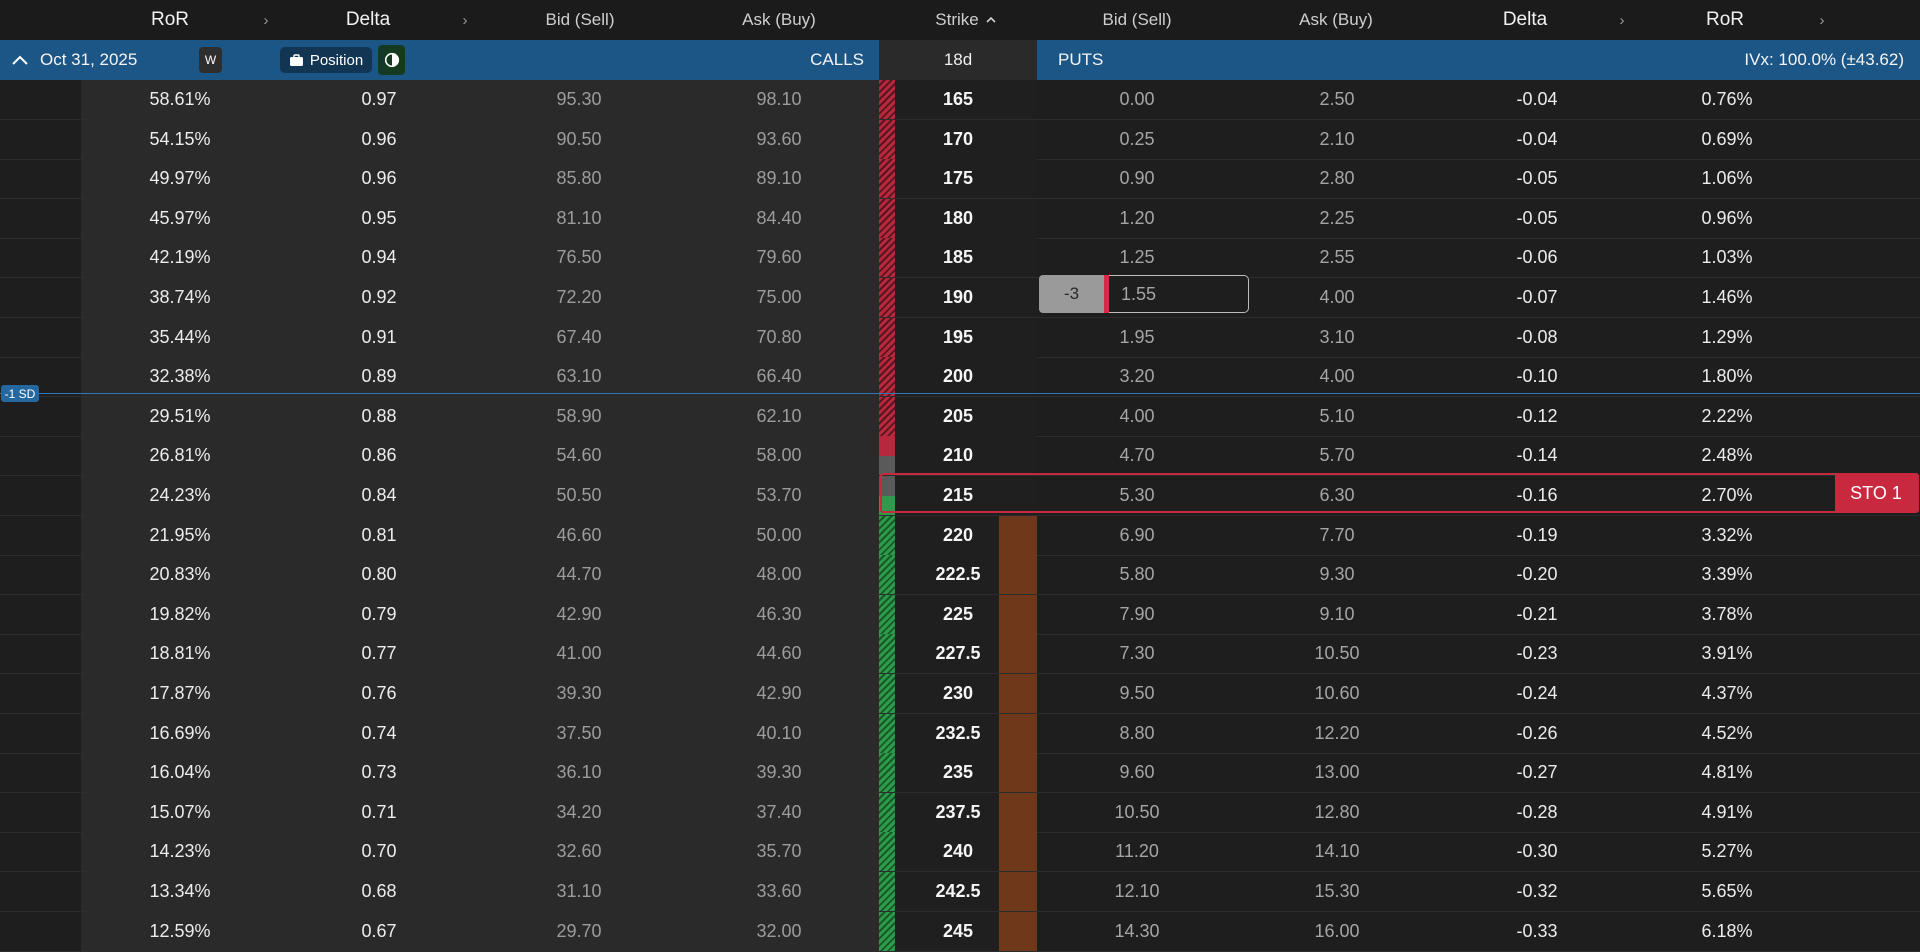 This screenshot has height=952, width=1920. What do you see at coordinates (779, 218) in the screenshot?
I see `call-ask-cell: 84.40` at bounding box center [779, 218].